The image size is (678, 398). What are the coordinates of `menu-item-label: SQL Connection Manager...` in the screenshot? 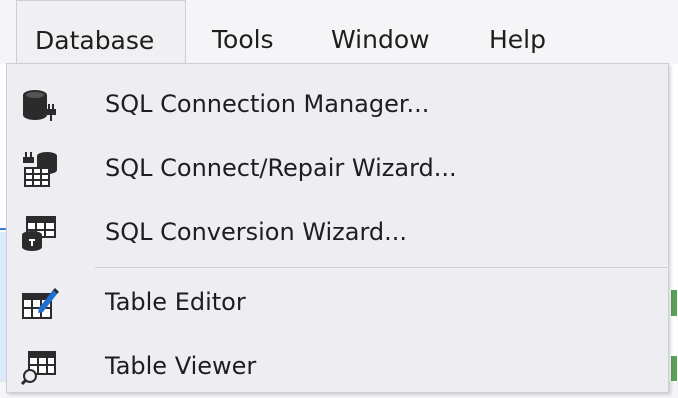 It's located at (267, 104).